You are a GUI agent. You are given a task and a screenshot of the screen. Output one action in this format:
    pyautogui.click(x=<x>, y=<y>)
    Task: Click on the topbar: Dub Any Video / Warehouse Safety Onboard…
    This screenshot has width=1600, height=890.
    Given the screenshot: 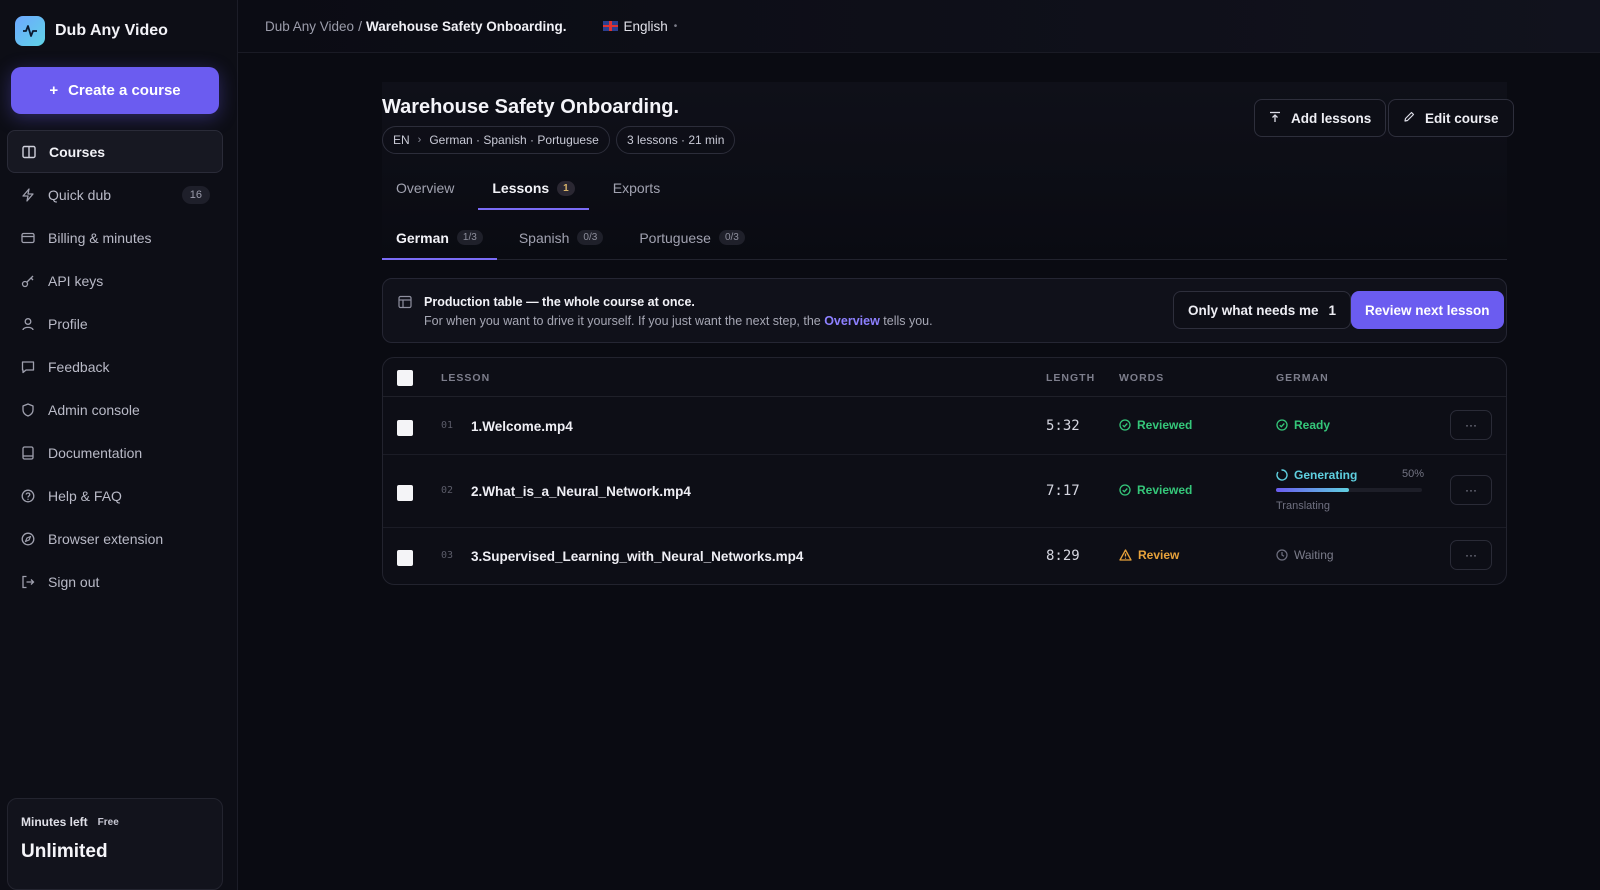 What is the action you would take?
    pyautogui.click(x=919, y=26)
    